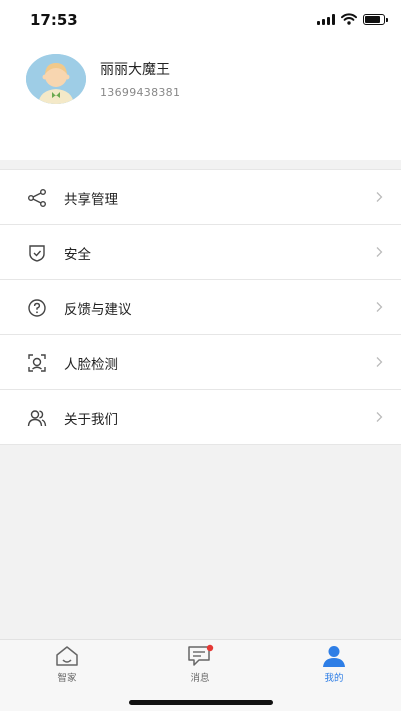 The height and width of the screenshot is (711, 401). Describe the element at coordinates (135, 70) in the screenshot. I see `profile-name: 丽丽大魔王` at that location.